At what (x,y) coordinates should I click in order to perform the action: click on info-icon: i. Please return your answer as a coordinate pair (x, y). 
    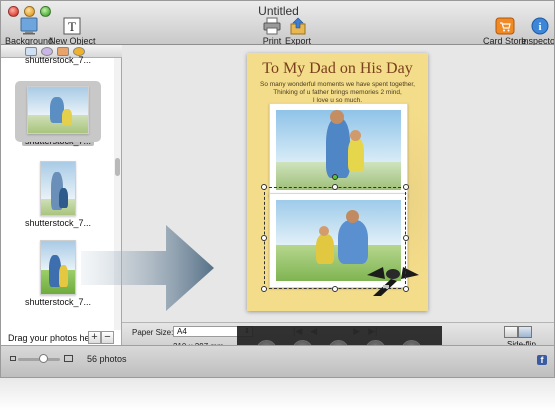
    Looking at the image, I should click on (540, 26).